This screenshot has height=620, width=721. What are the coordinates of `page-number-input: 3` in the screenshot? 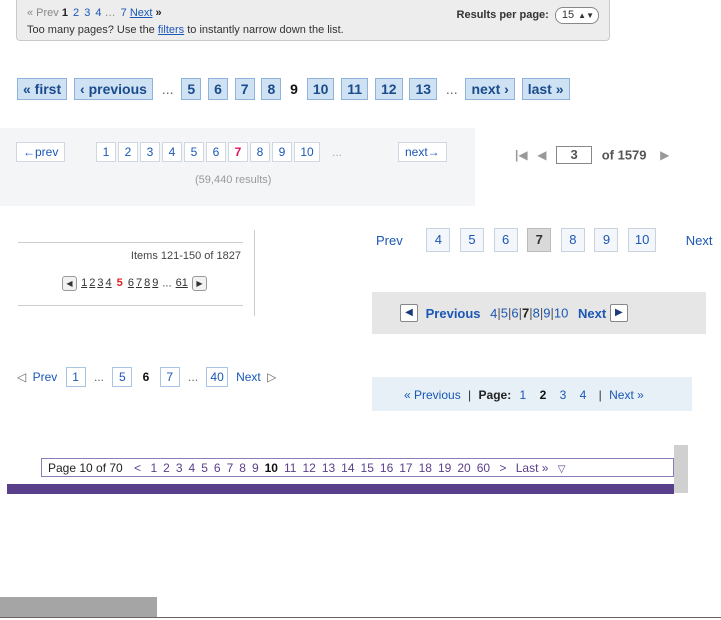 It's located at (574, 155).